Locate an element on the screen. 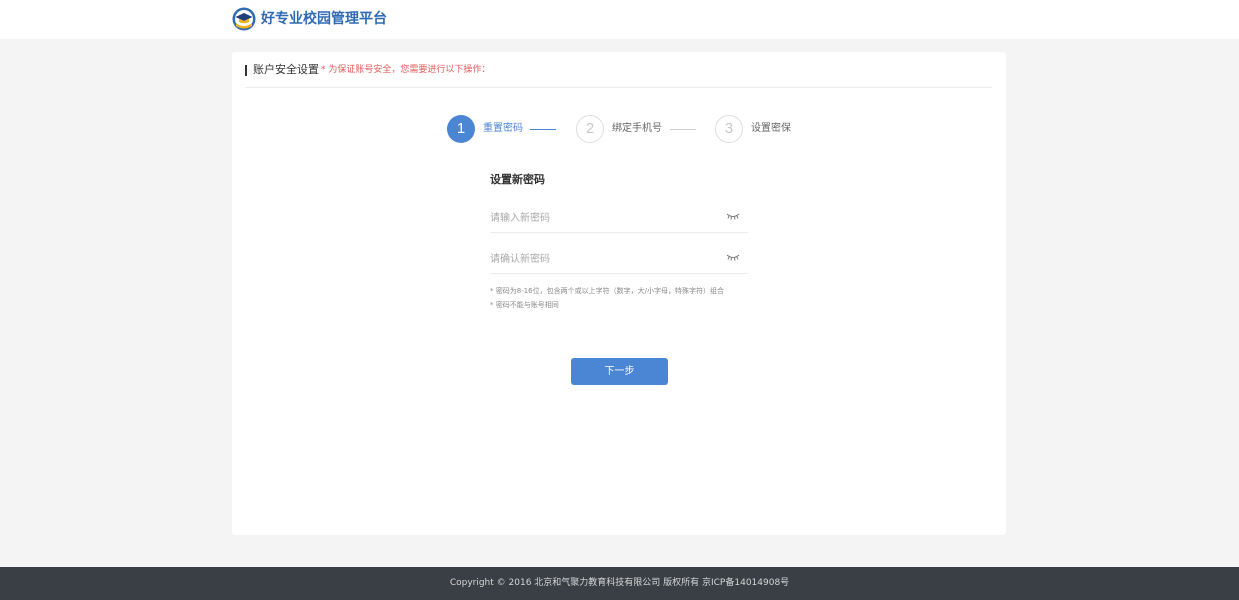 This screenshot has height=600, width=1239. confirm-password-field-wrapper is located at coordinates (619, 258).